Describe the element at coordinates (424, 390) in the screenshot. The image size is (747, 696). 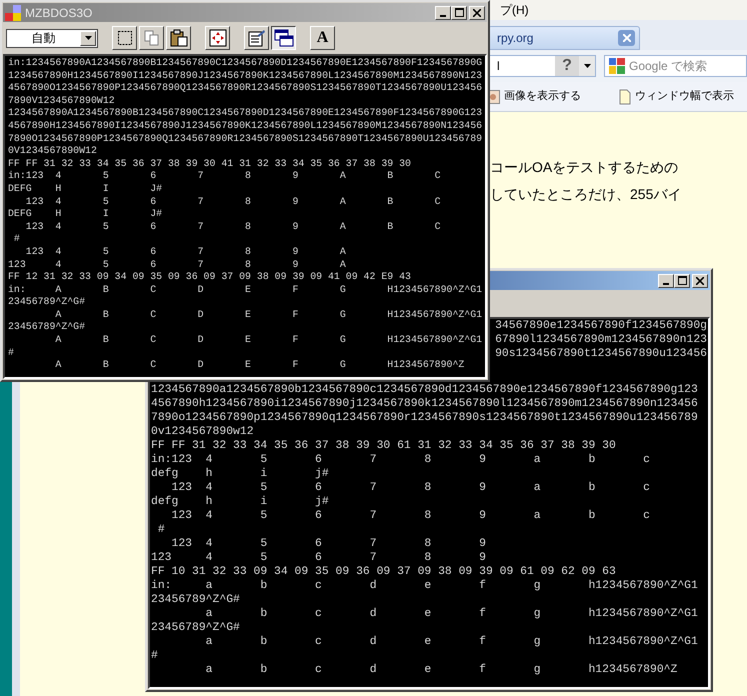
I see `console-line: 1234567890a1234567890b1234567890c1234567890d1234567890e1234567890f1234567890g123` at that location.